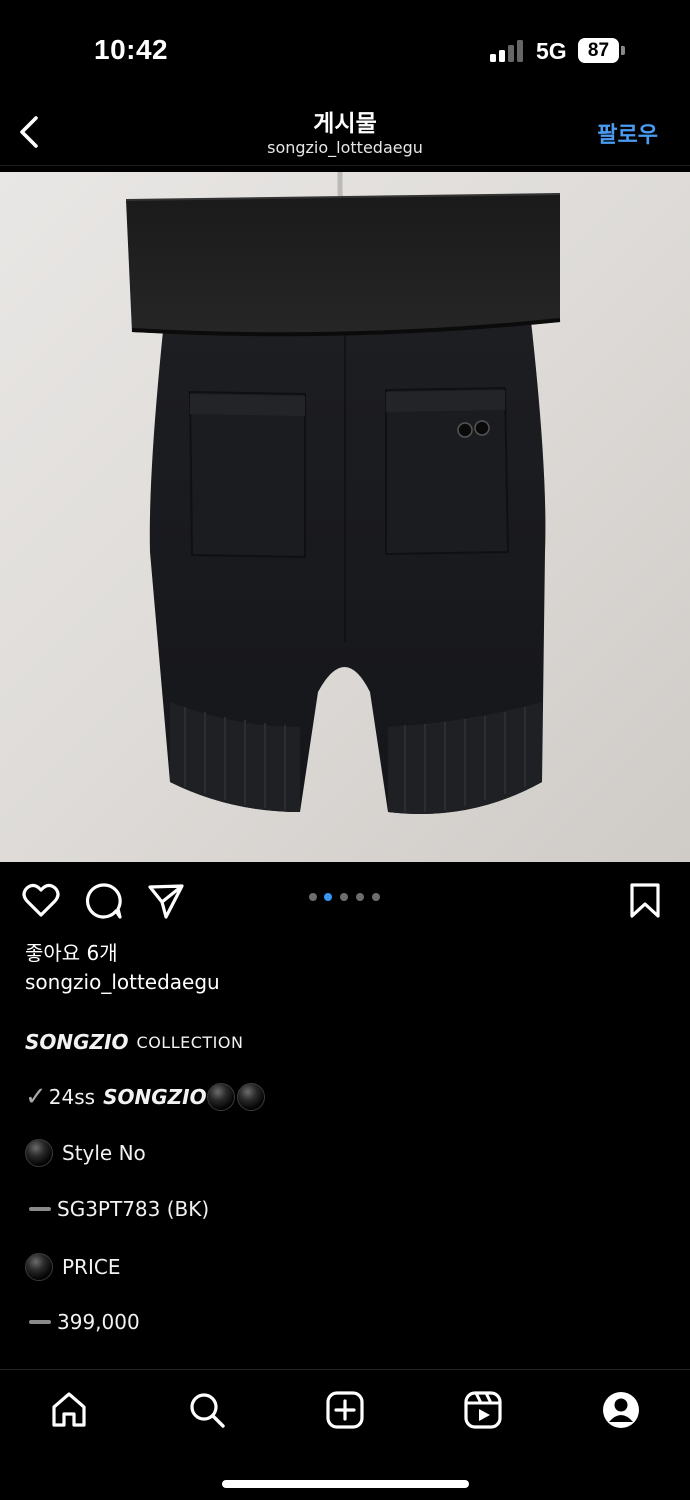  Describe the element at coordinates (134, 1042) in the screenshot. I see `caption-line: SONGZIO COLLECTION` at that location.